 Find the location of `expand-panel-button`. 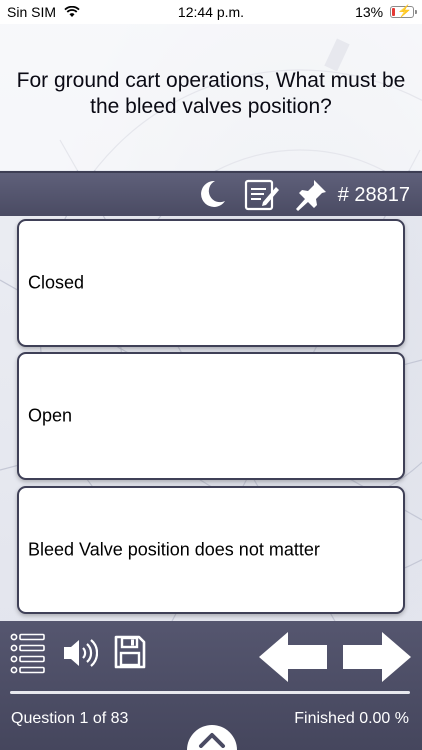

expand-panel-button is located at coordinates (212, 737).